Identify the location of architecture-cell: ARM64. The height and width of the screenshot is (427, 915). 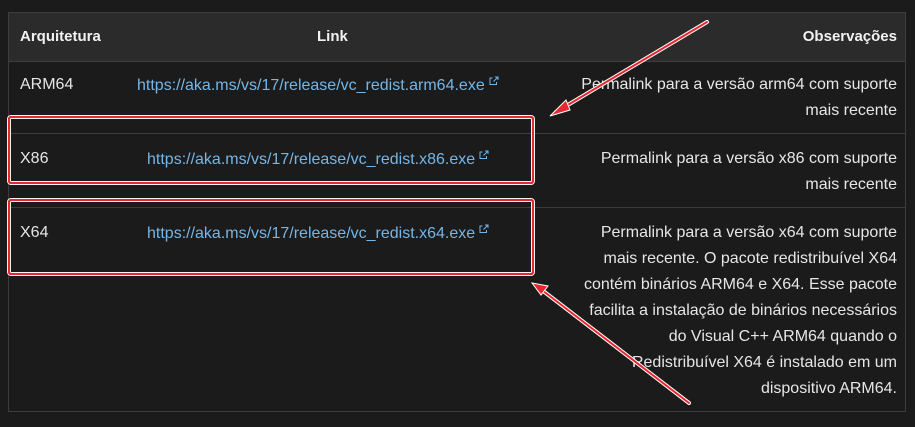
(47, 84).